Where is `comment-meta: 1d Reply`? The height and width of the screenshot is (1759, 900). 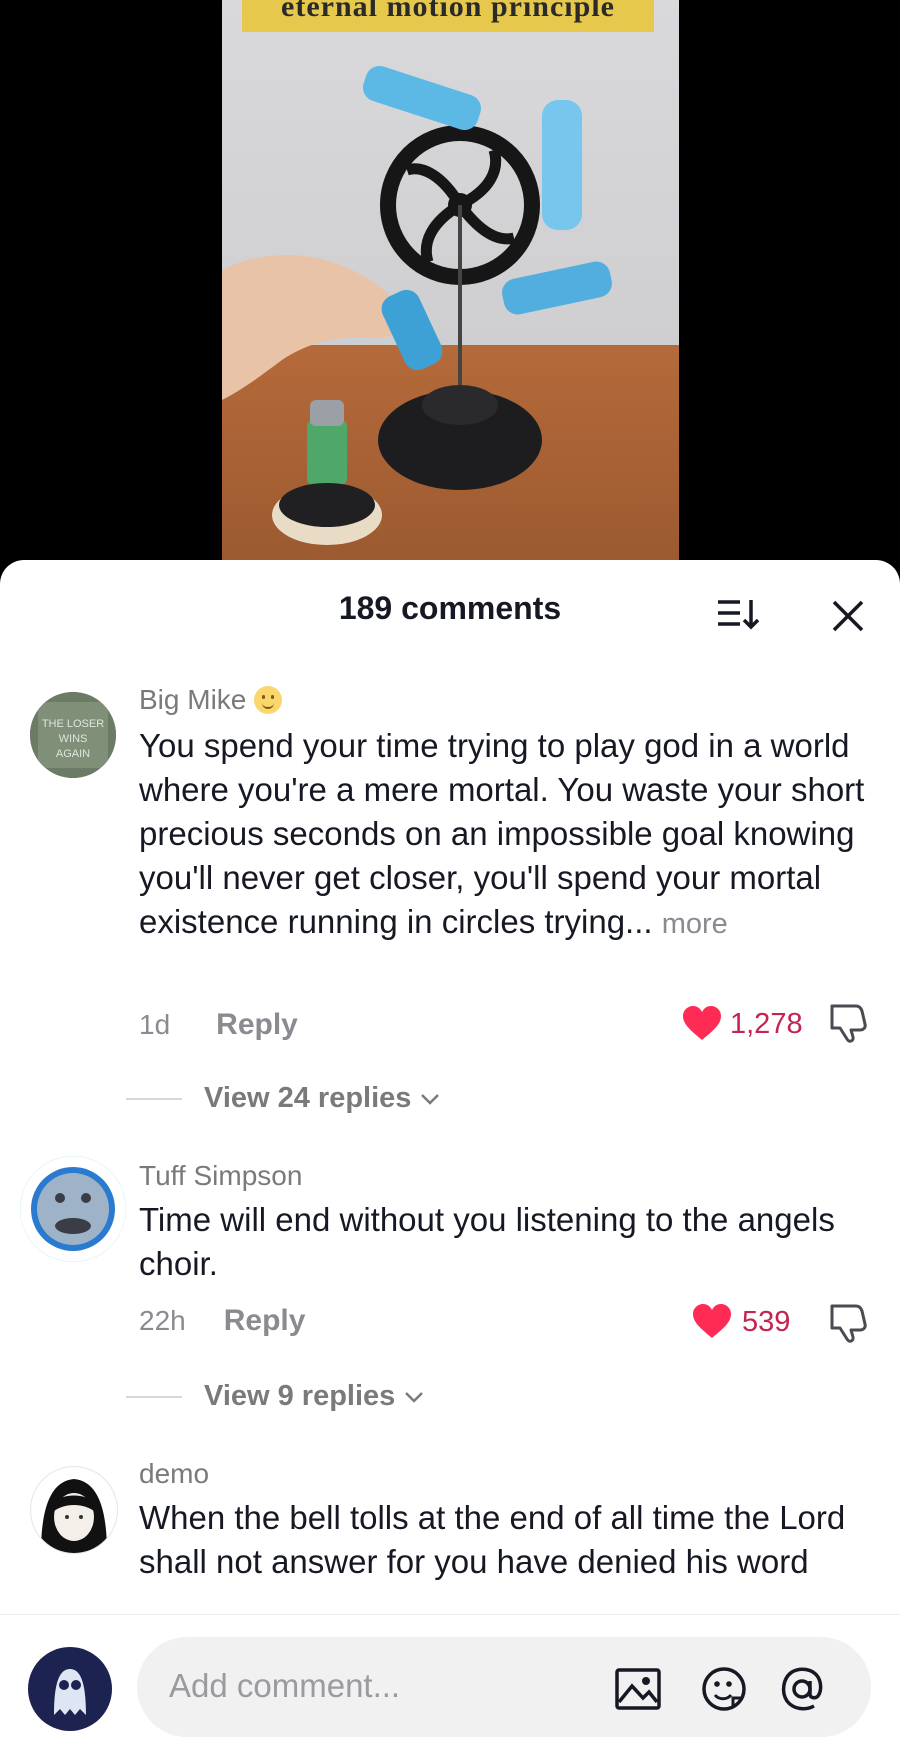 comment-meta: 1d Reply is located at coordinates (218, 1025).